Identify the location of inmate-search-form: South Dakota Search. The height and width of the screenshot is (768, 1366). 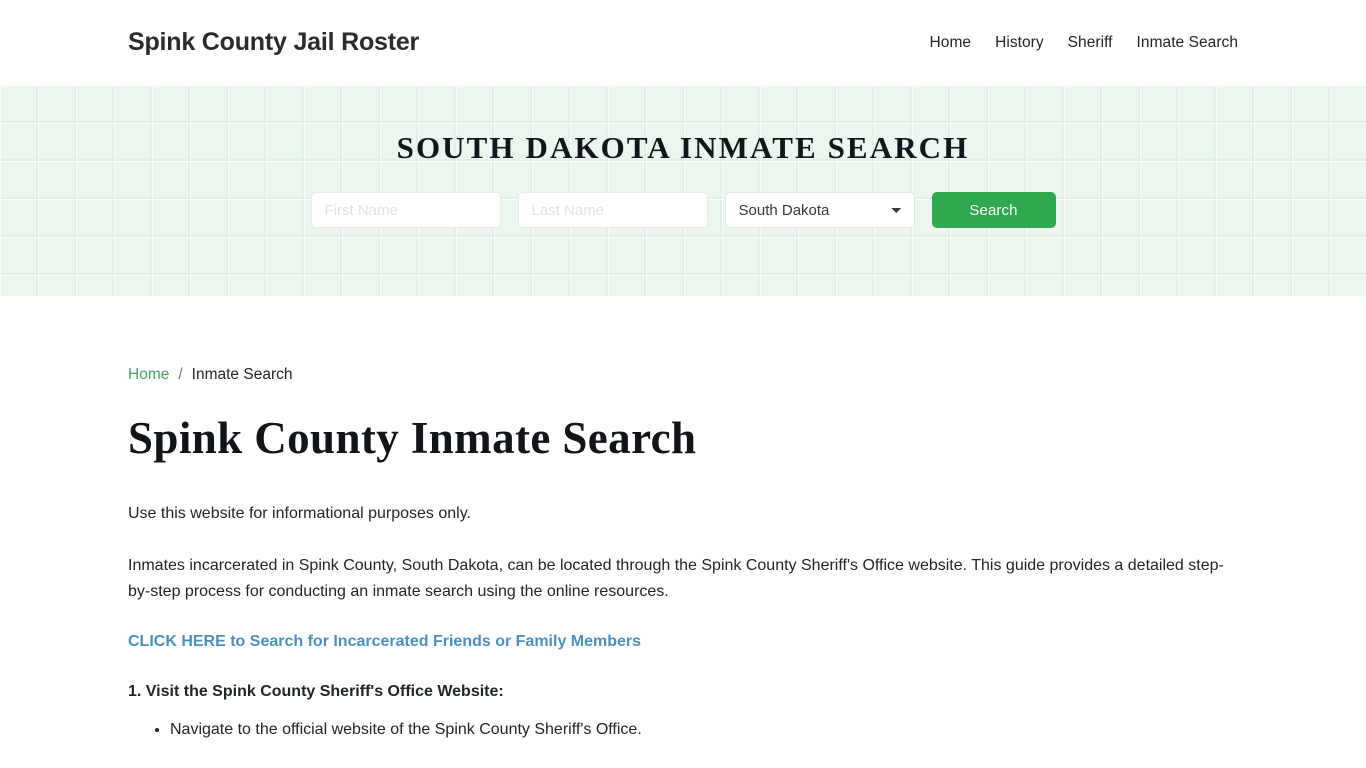
(683, 210).